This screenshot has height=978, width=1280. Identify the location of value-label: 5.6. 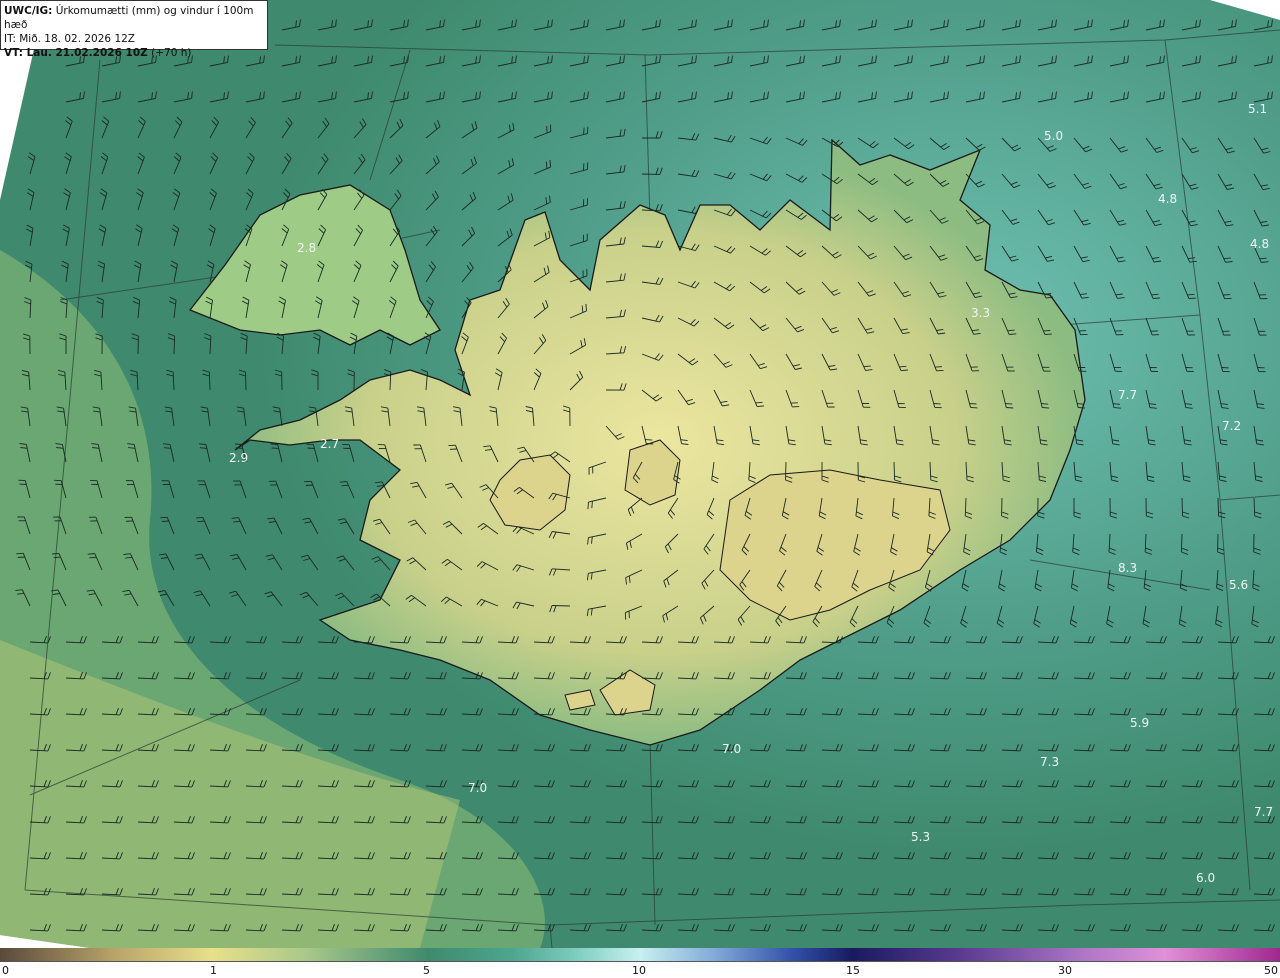
(1238, 585).